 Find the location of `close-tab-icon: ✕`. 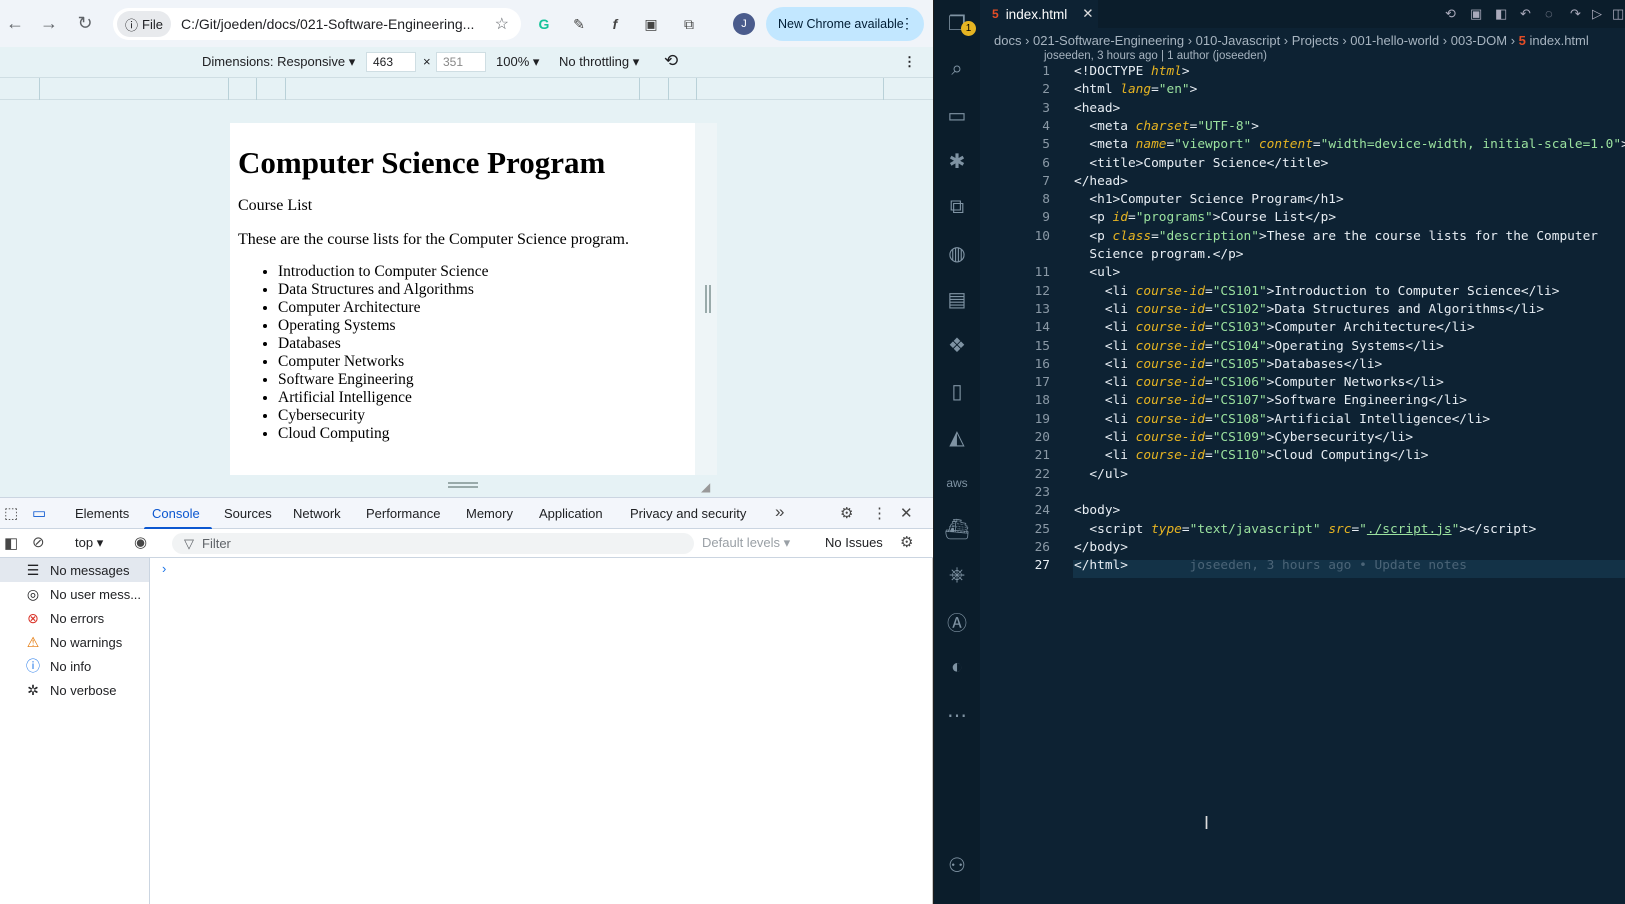

close-tab-icon: ✕ is located at coordinates (1087, 14).